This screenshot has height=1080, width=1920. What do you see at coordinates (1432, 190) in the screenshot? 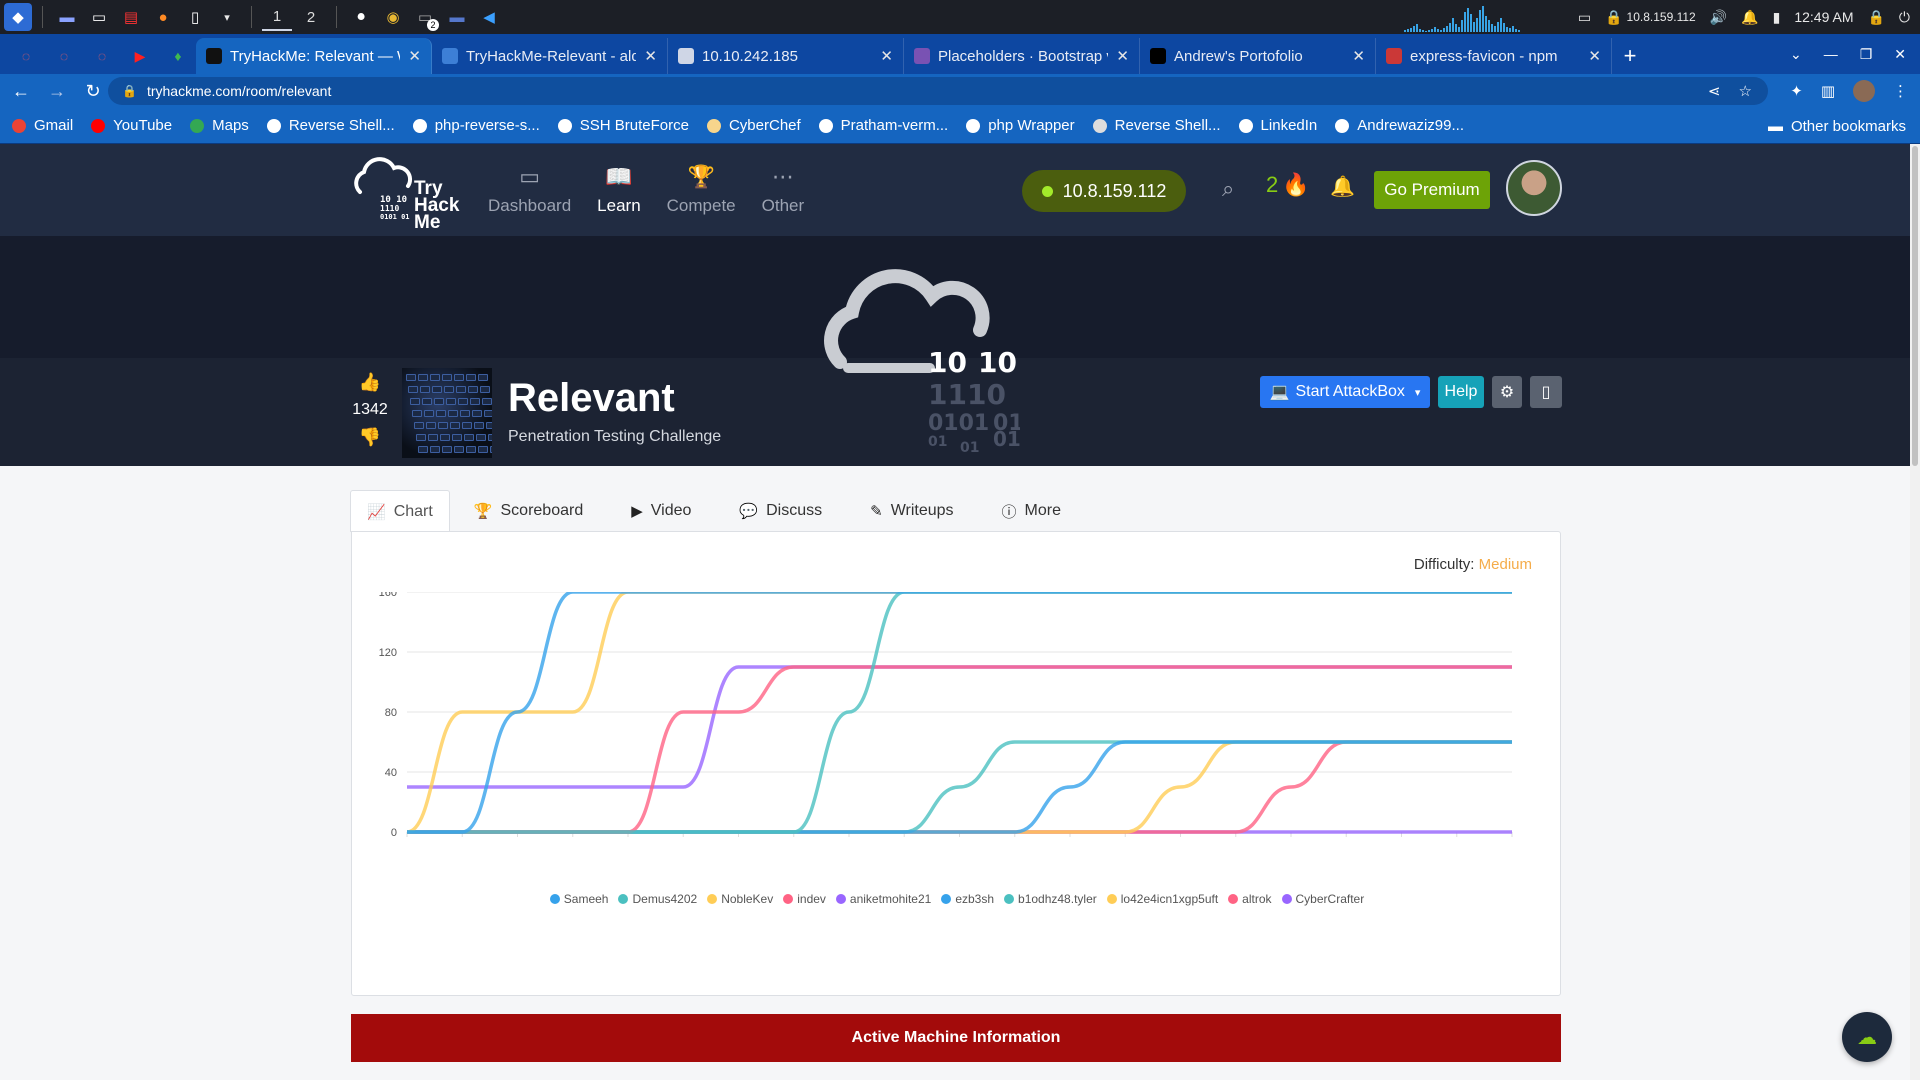
I see `go-premium-button: Go Premium` at bounding box center [1432, 190].